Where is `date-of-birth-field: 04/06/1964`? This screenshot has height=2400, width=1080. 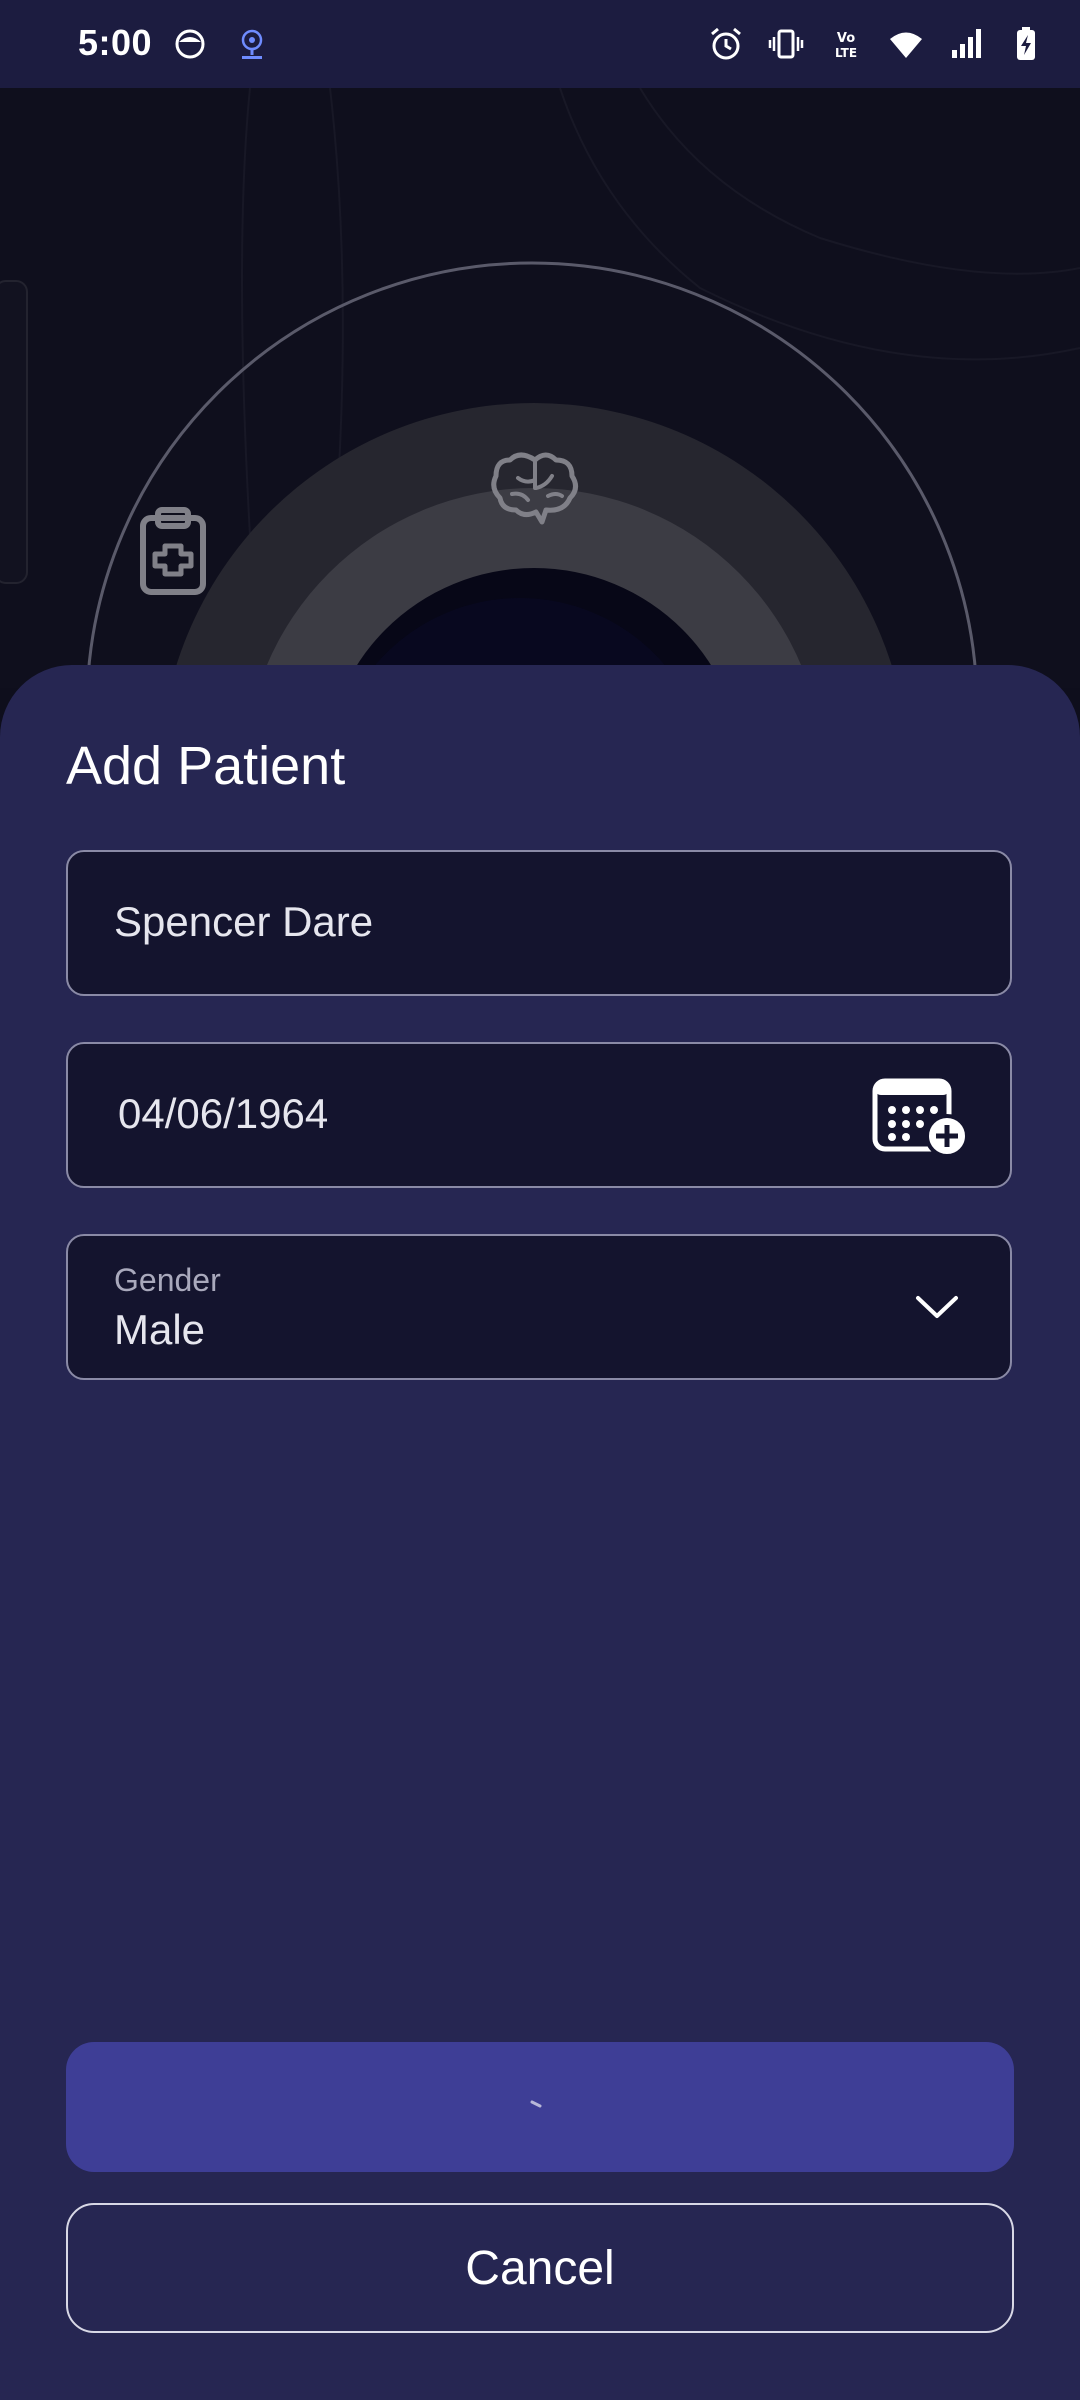
date-of-birth-field: 04/06/1964 is located at coordinates (539, 1115).